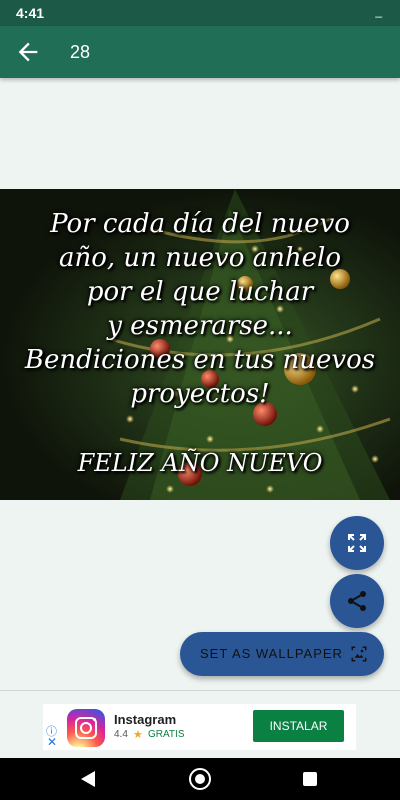  What do you see at coordinates (166, 734) in the screenshot?
I see `ad-price: GRATIS` at bounding box center [166, 734].